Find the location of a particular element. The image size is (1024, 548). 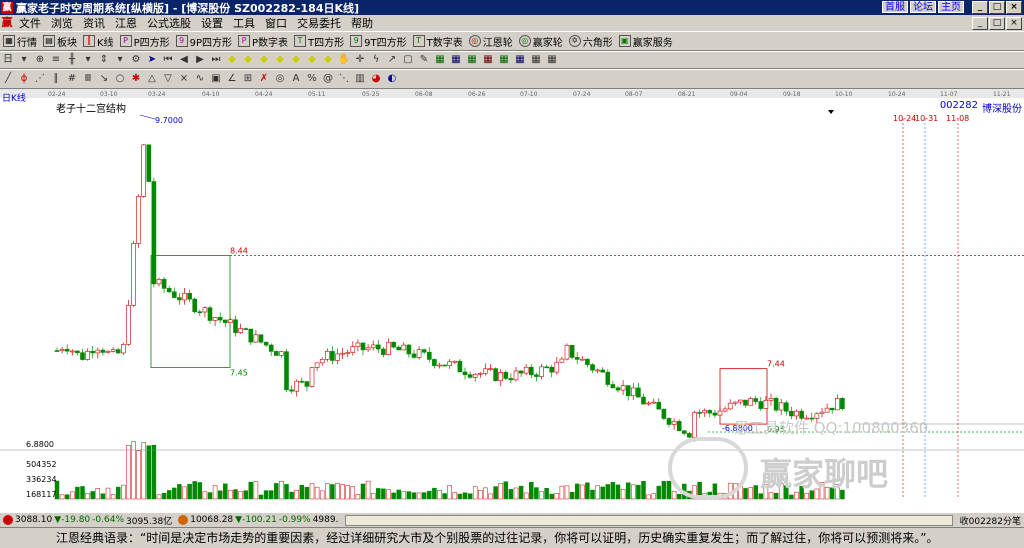

color-icon: ◕ is located at coordinates (376, 79).